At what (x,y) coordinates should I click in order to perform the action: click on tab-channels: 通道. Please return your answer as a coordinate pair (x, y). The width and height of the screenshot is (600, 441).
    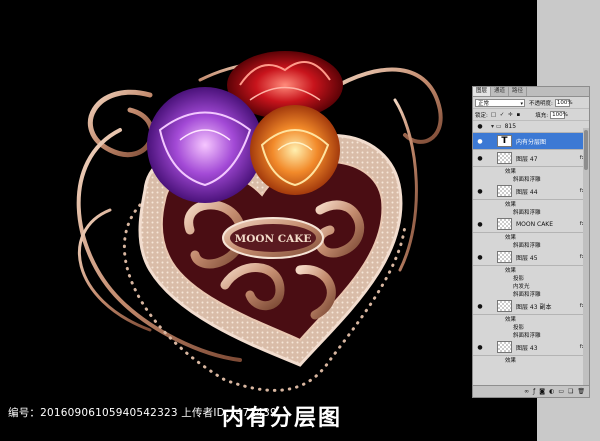
    Looking at the image, I should click on (500, 91).